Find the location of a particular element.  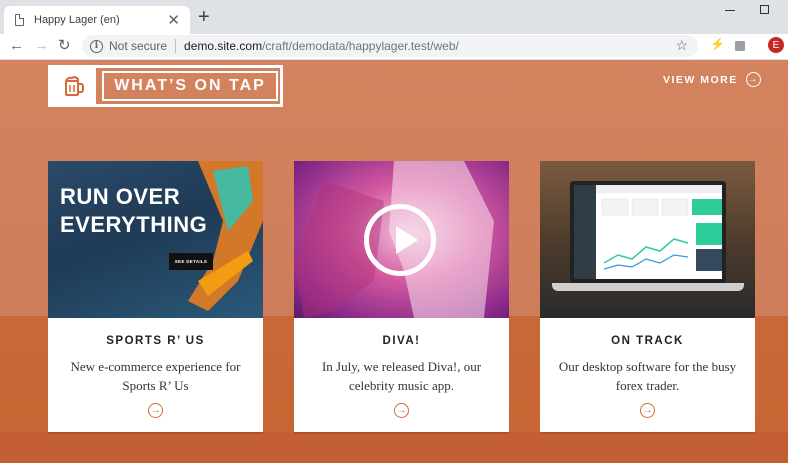

dashboard-charts is located at coordinates (661, 234).